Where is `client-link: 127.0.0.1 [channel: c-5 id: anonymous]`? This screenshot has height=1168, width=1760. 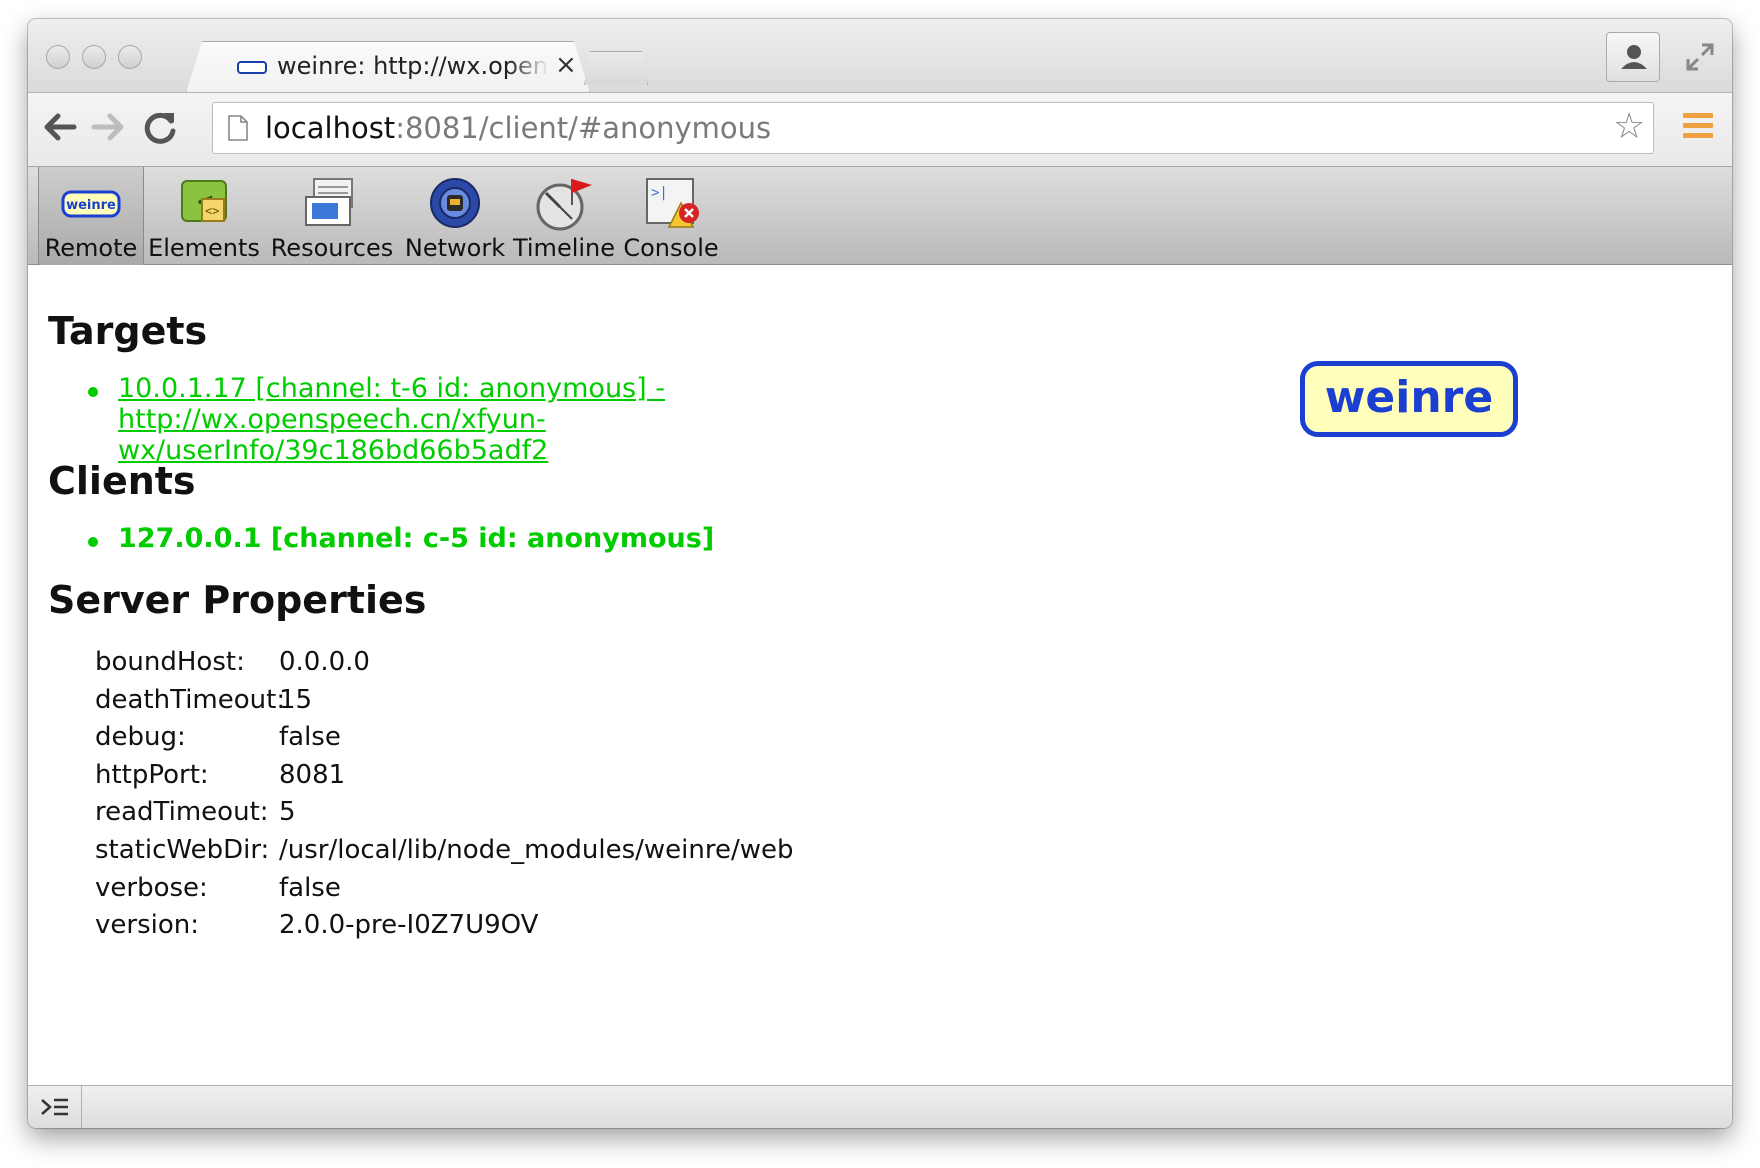
client-link: 127.0.0.1 [channel: c-5 id: anonymous] is located at coordinates (416, 538).